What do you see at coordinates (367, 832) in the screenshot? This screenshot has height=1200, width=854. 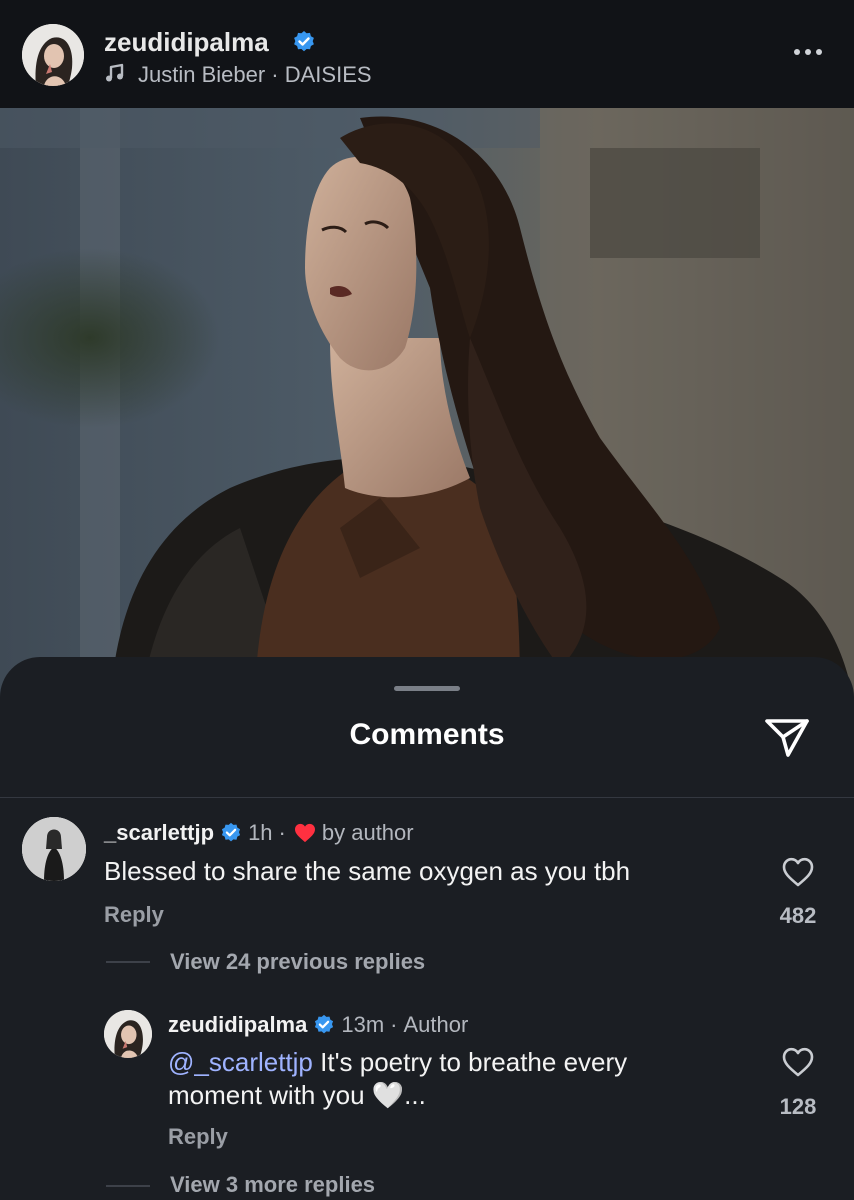 I see `liked-by-author-label: by author` at bounding box center [367, 832].